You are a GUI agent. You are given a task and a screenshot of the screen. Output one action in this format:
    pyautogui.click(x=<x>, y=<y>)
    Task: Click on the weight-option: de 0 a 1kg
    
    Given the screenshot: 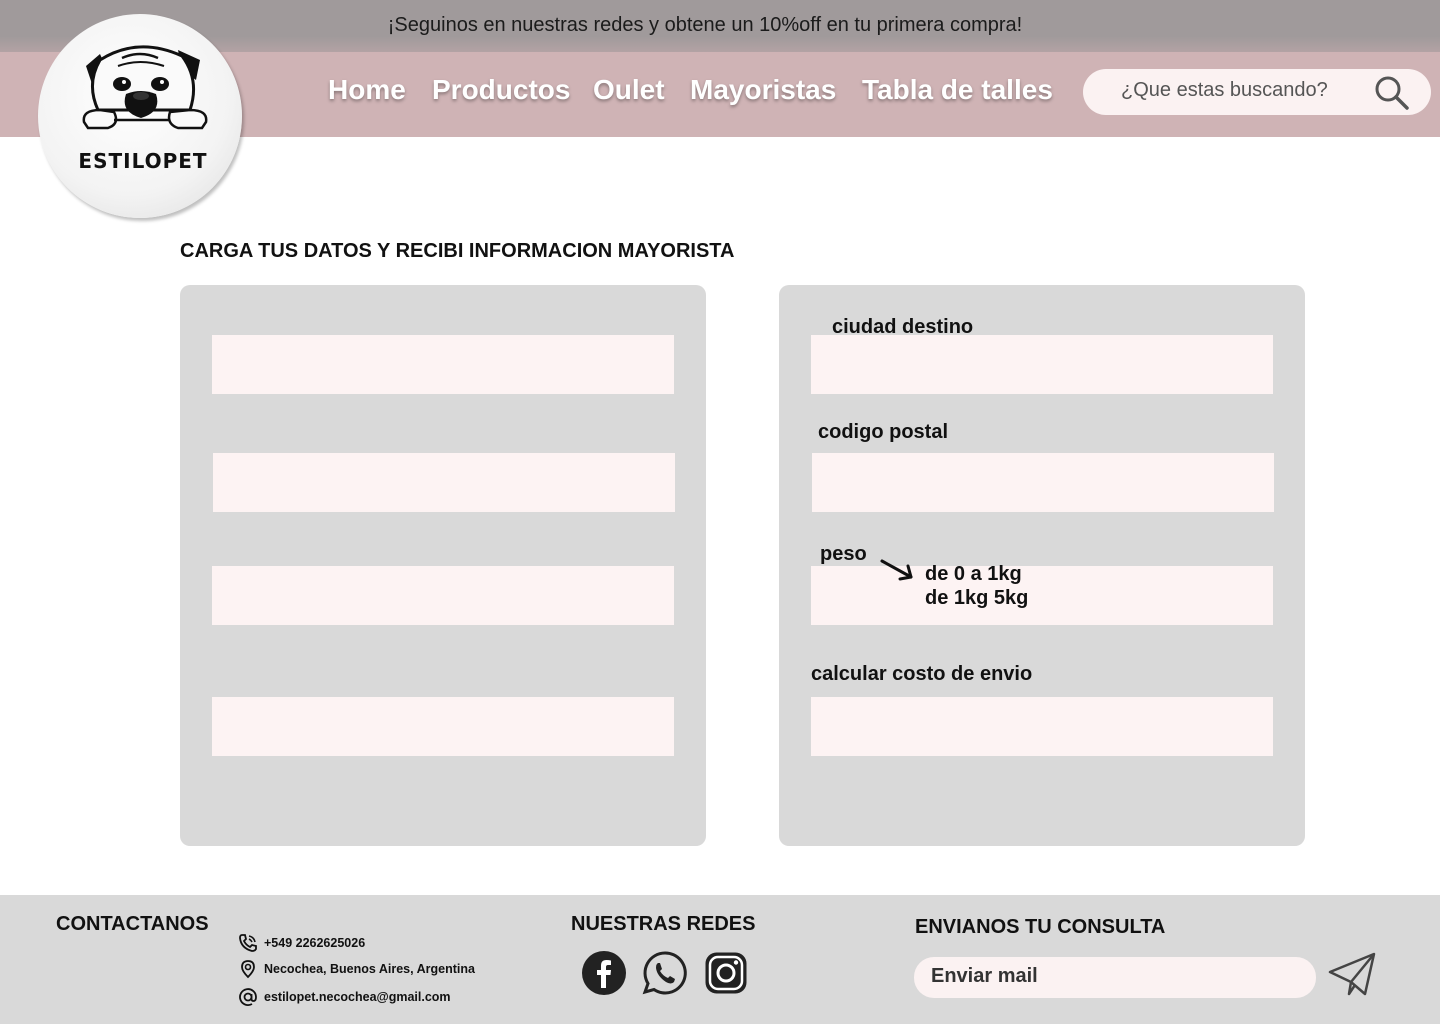 What is the action you would take?
    pyautogui.click(x=976, y=574)
    